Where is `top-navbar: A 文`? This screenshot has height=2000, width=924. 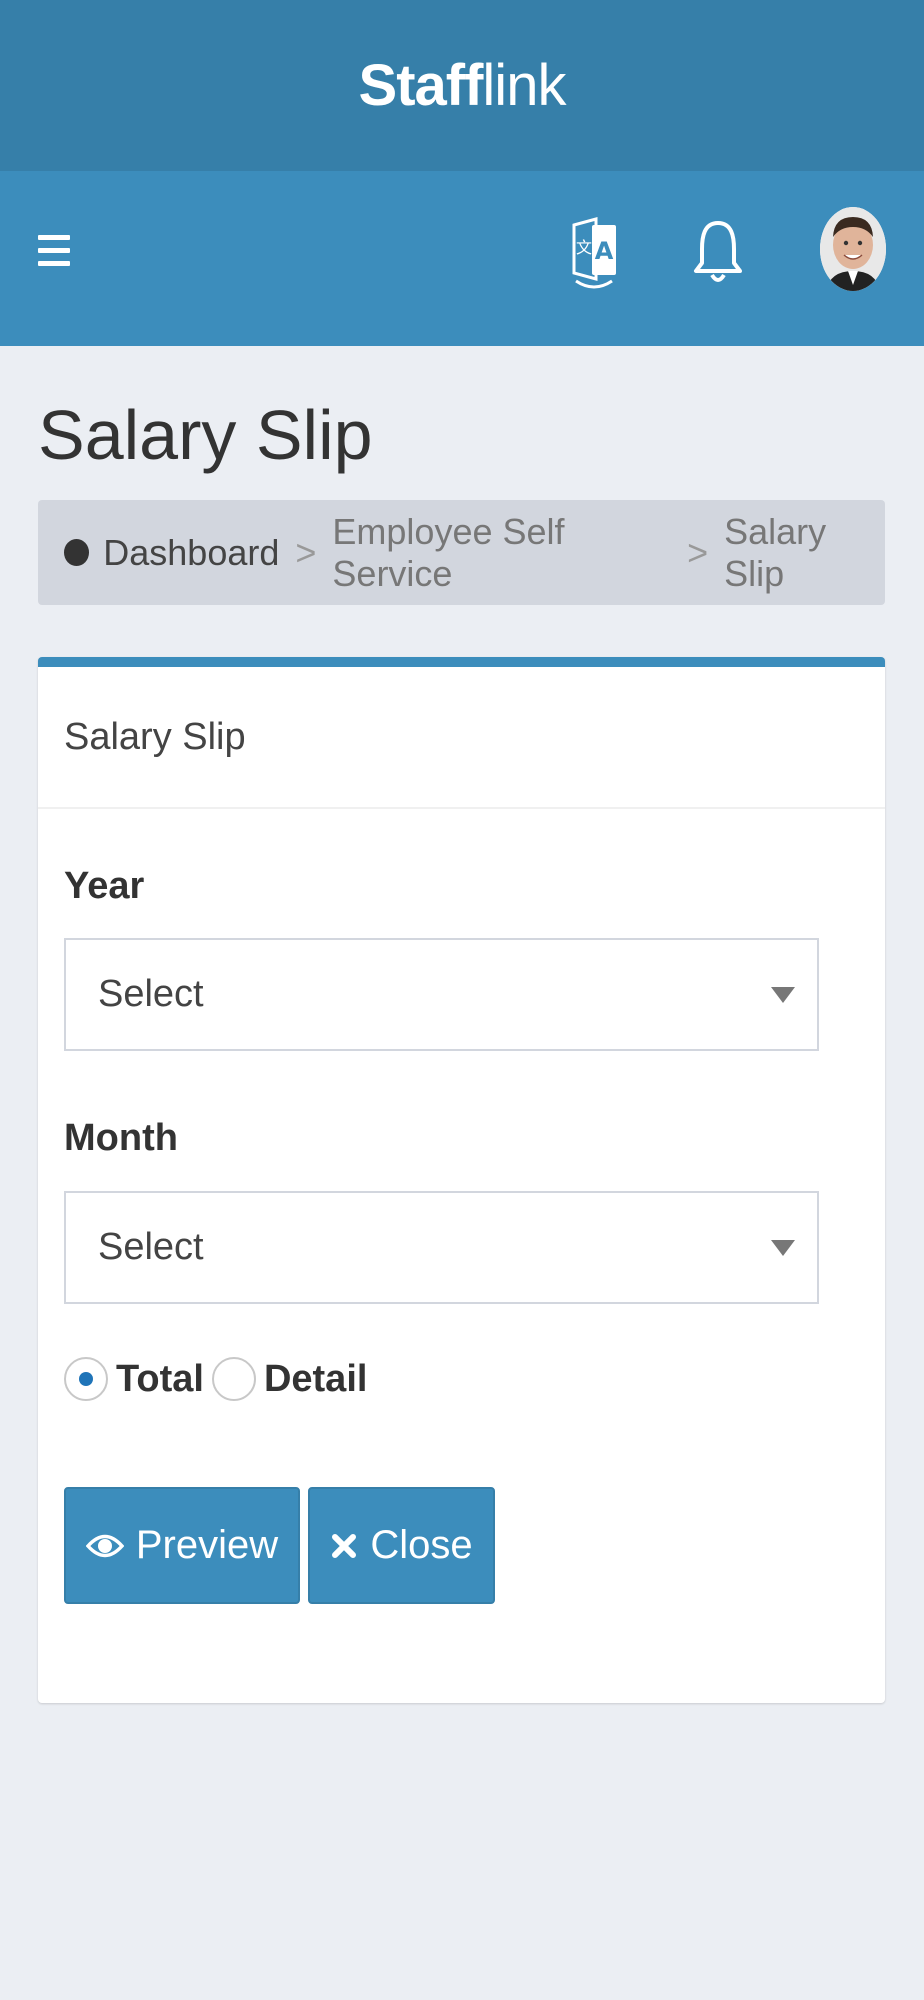
top-navbar: A 文 is located at coordinates (462, 258).